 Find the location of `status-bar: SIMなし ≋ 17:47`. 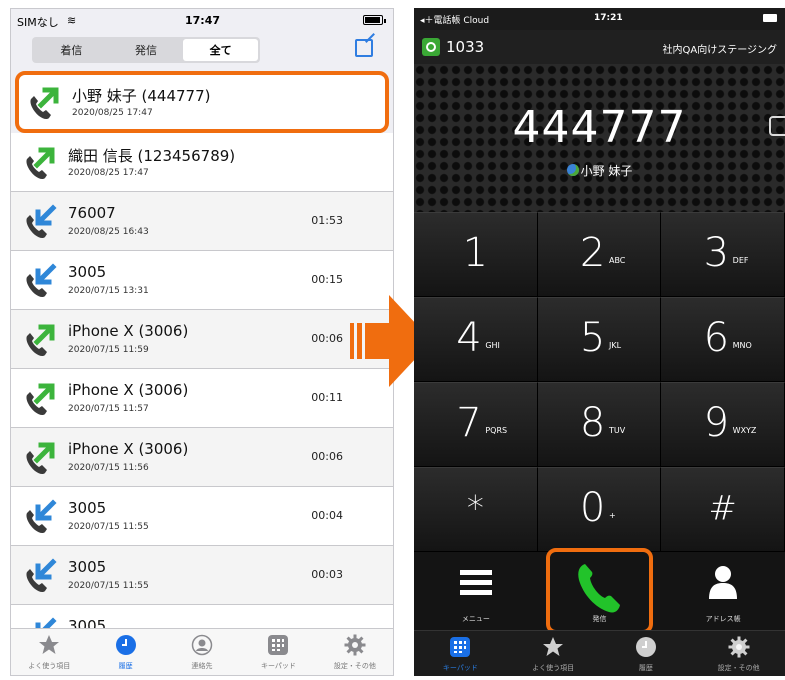

status-bar: SIMなし ≋ 17:47 is located at coordinates (202, 20).